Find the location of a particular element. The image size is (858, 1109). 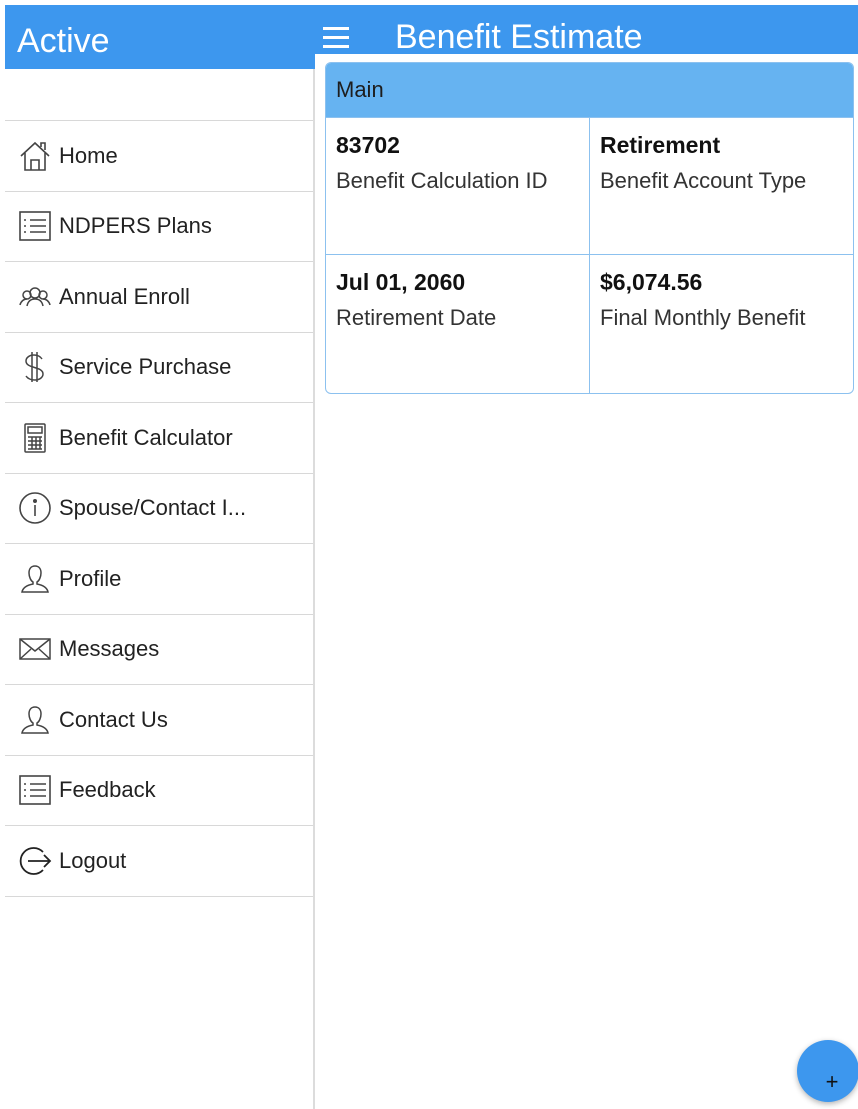

sidebar-item-ndpers-plans: NDPERS Plans is located at coordinates (159, 227).